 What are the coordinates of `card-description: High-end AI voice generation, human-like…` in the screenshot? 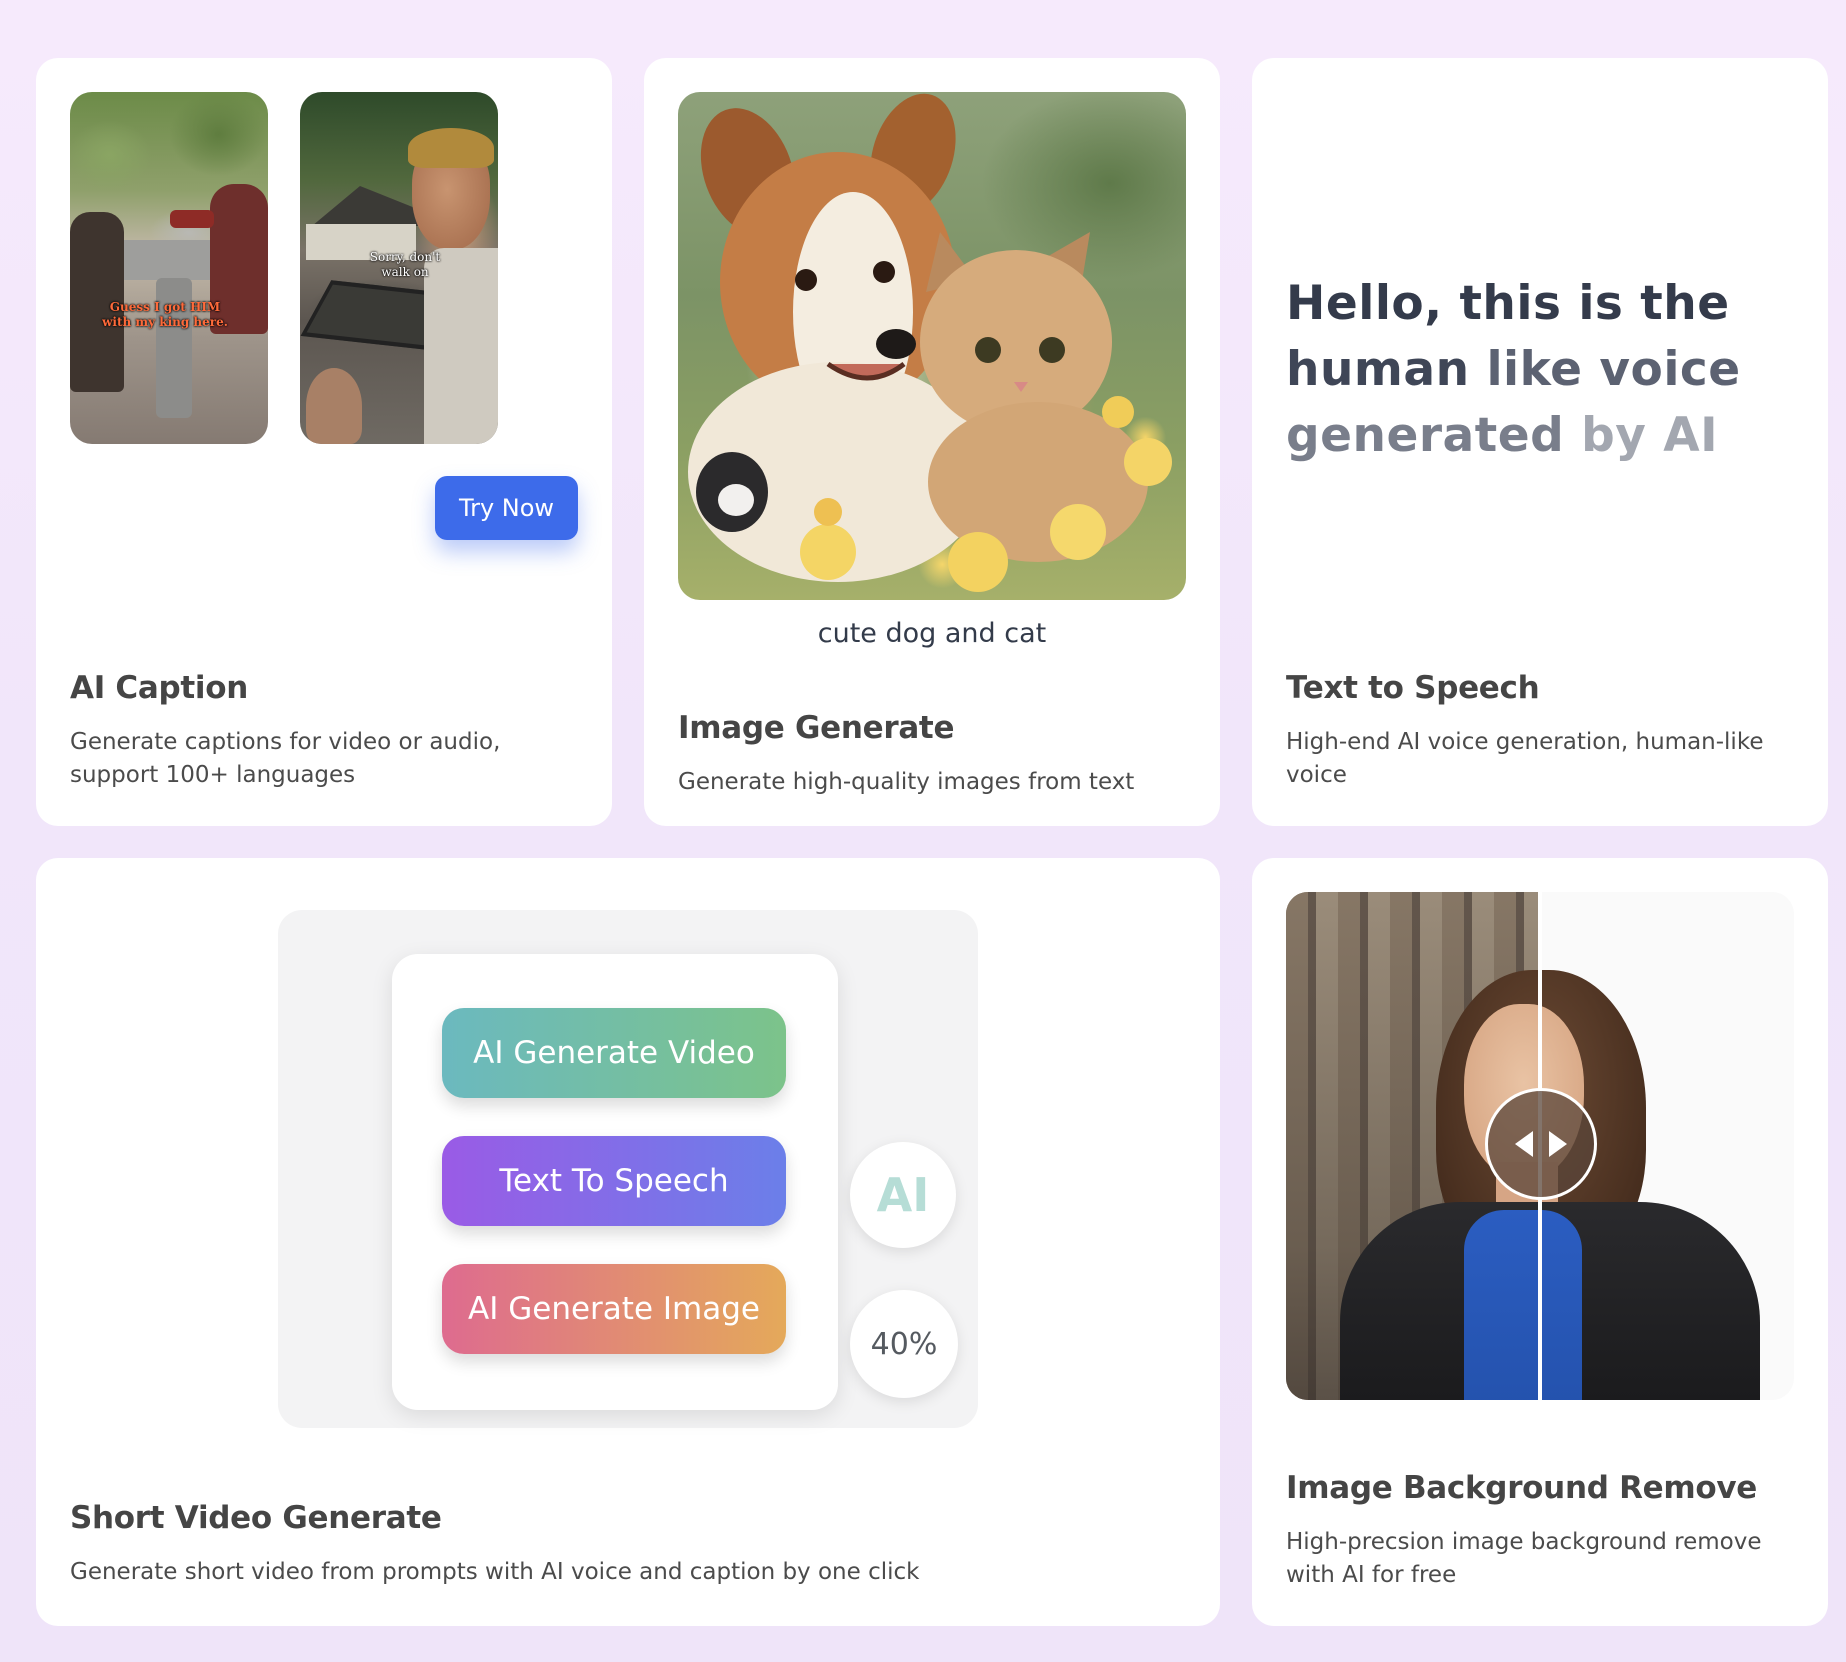 It's located at (1525, 758).